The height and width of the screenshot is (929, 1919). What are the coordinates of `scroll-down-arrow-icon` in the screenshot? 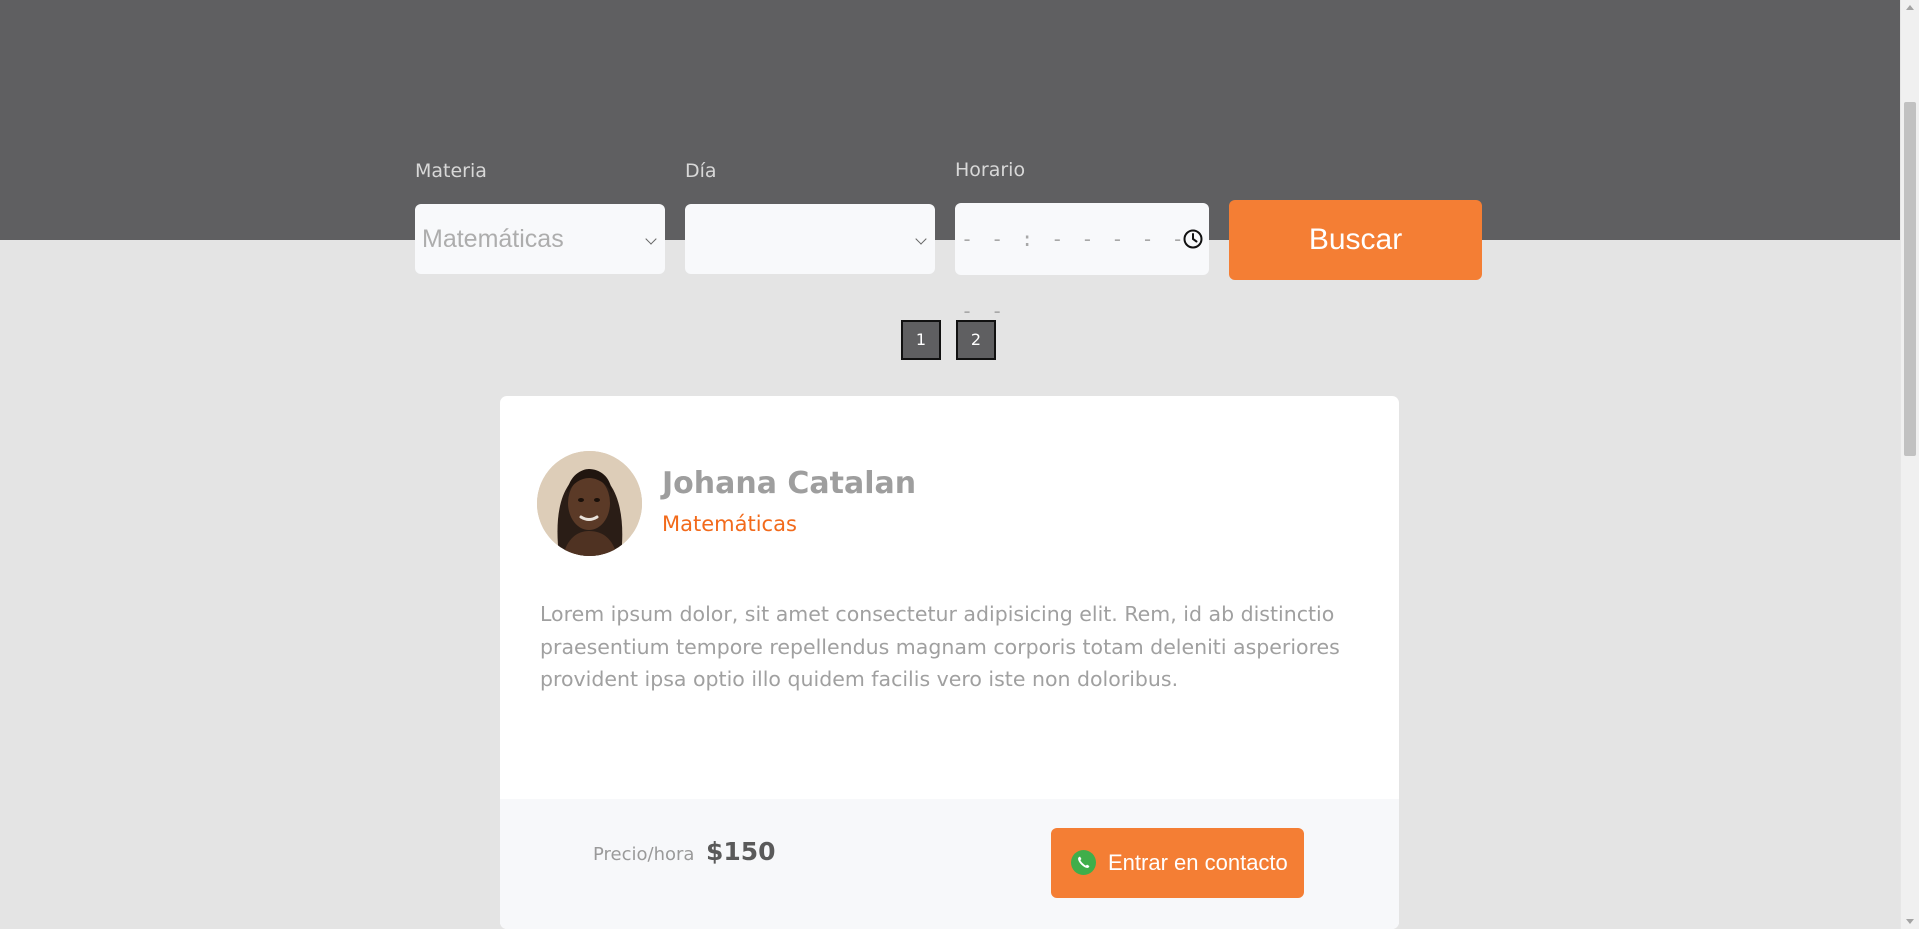 It's located at (1910, 921).